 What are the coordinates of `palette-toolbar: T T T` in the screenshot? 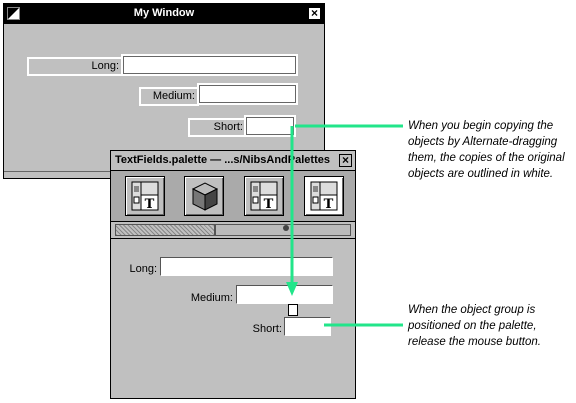 It's located at (233, 196).